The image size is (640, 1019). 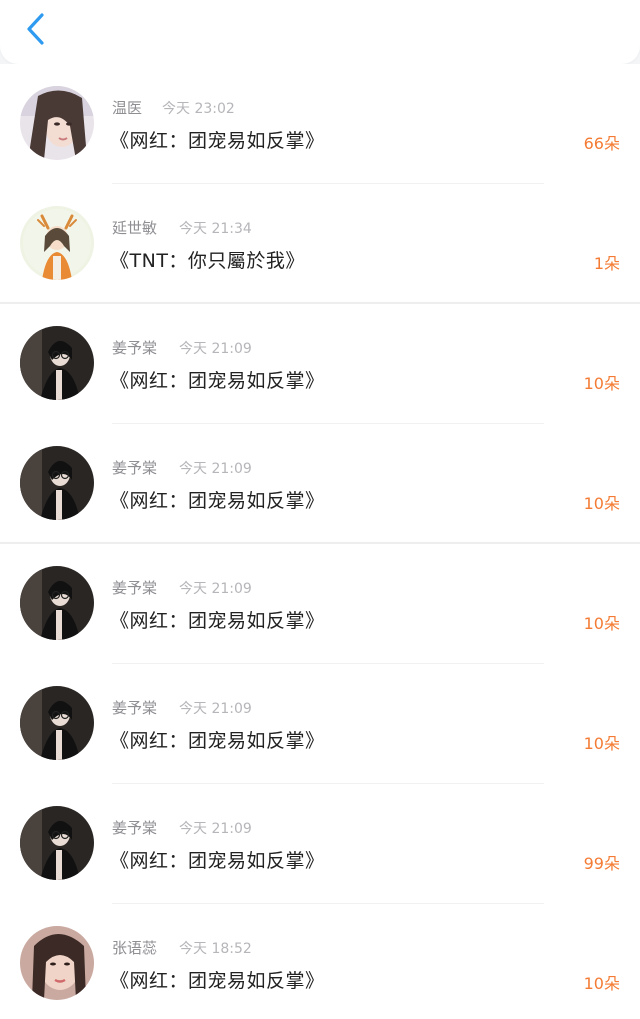 What do you see at coordinates (320, 244) in the screenshot?
I see `list-item: 延世敏 今天 21:34 《TNT：你只屬於我》 1朵` at bounding box center [320, 244].